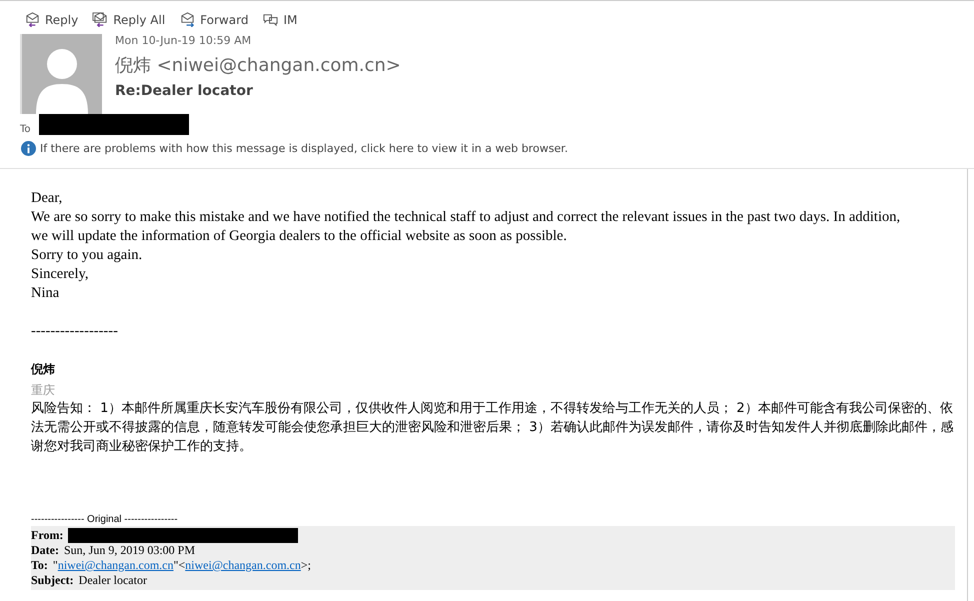  Describe the element at coordinates (52, 580) in the screenshot. I see `field-label: Subject:` at that location.